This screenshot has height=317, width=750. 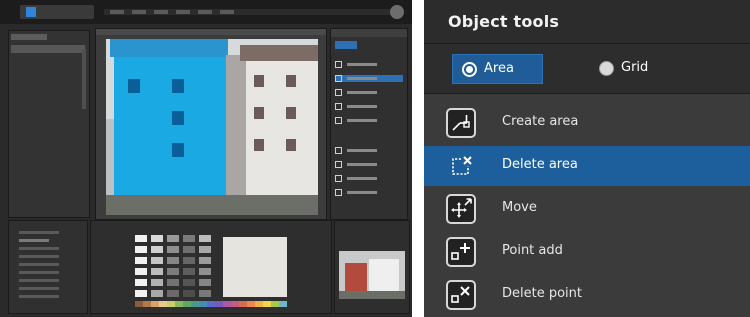 I want to click on tool-point-add-label: Point add, so click(x=532, y=250).